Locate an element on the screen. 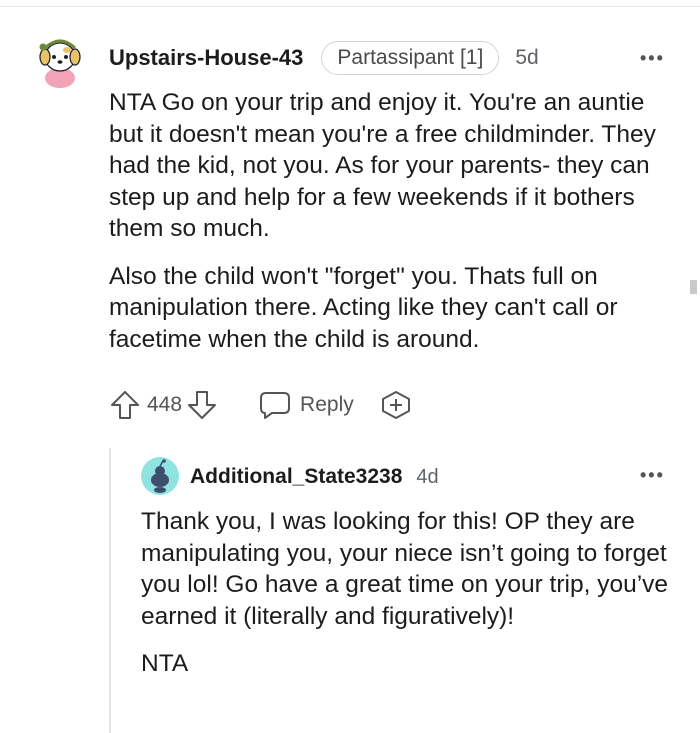 This screenshot has height=733, width=700. reply-button: Reply is located at coordinates (306, 405).